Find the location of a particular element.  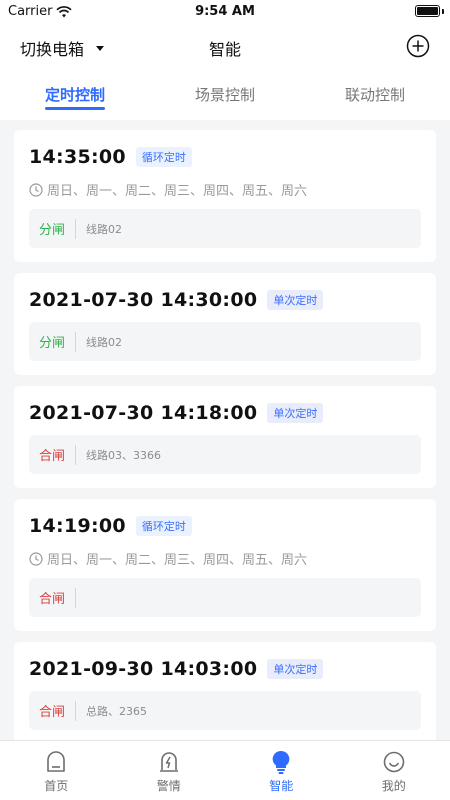

timer-time: 2021-07-30 14:30:00 is located at coordinates (143, 300).